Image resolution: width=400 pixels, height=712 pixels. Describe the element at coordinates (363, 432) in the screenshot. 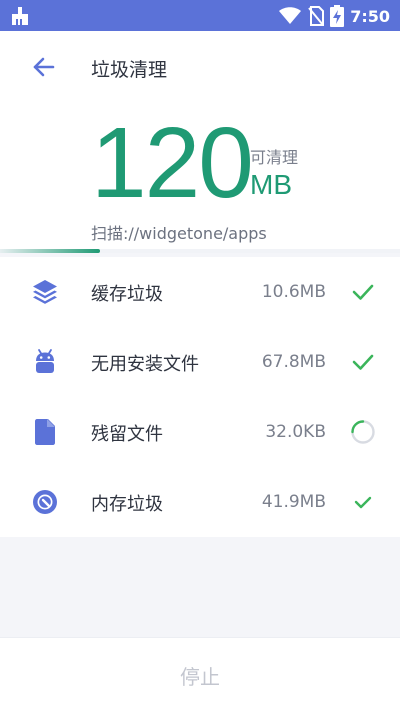

I see `loading-spinner-icon` at that location.